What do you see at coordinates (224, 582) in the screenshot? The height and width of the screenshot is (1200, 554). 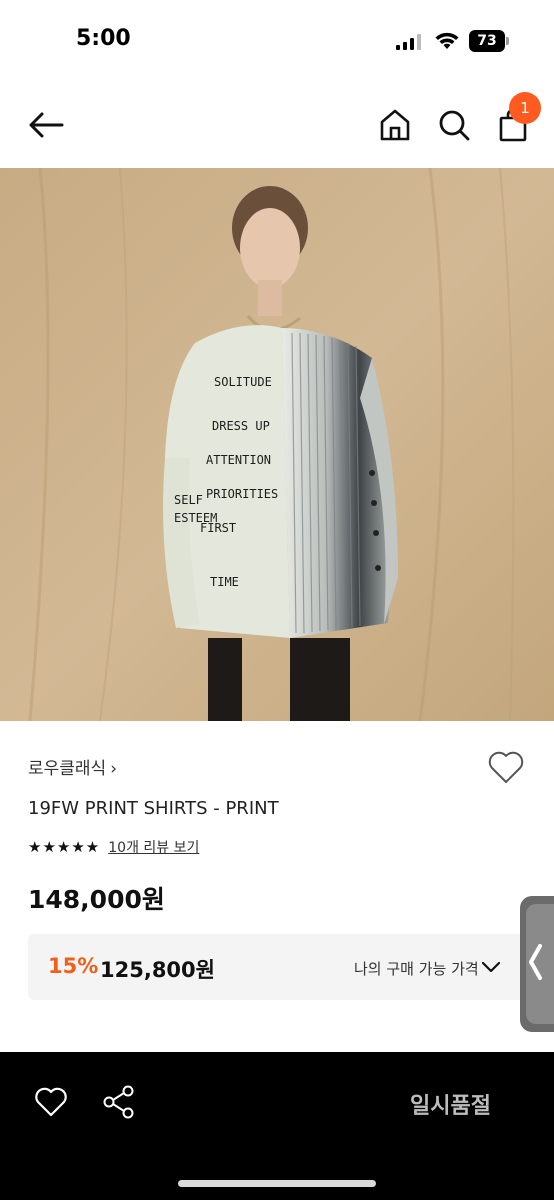 I see `svg-text: TIME` at bounding box center [224, 582].